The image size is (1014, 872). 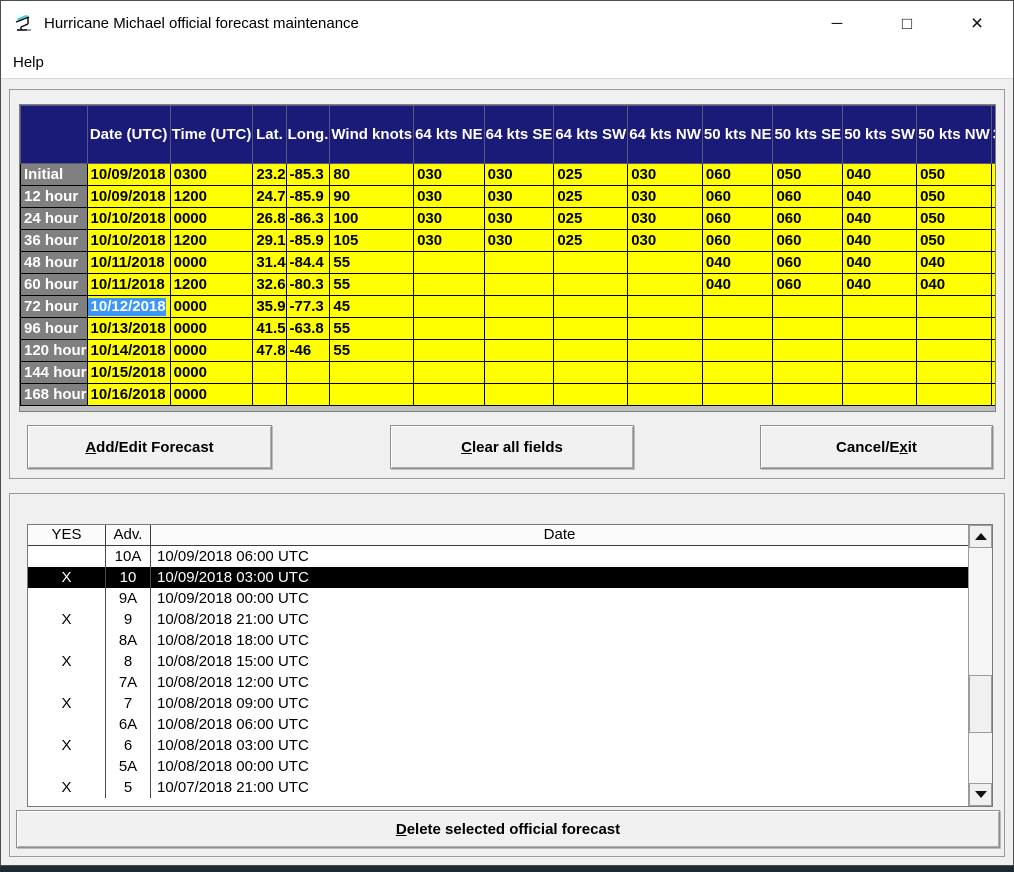 What do you see at coordinates (308, 262) in the screenshot?
I see `forecast-cell: -84.4` at bounding box center [308, 262].